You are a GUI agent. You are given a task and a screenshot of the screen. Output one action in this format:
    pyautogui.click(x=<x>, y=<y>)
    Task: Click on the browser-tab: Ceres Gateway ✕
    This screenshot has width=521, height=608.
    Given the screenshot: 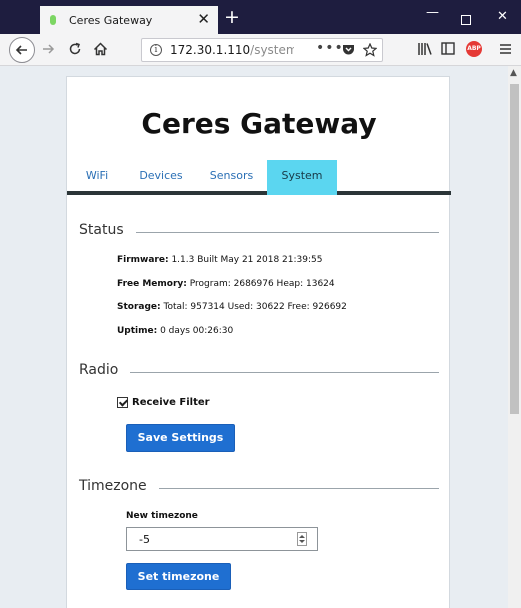 What is the action you would take?
    pyautogui.click(x=129, y=20)
    